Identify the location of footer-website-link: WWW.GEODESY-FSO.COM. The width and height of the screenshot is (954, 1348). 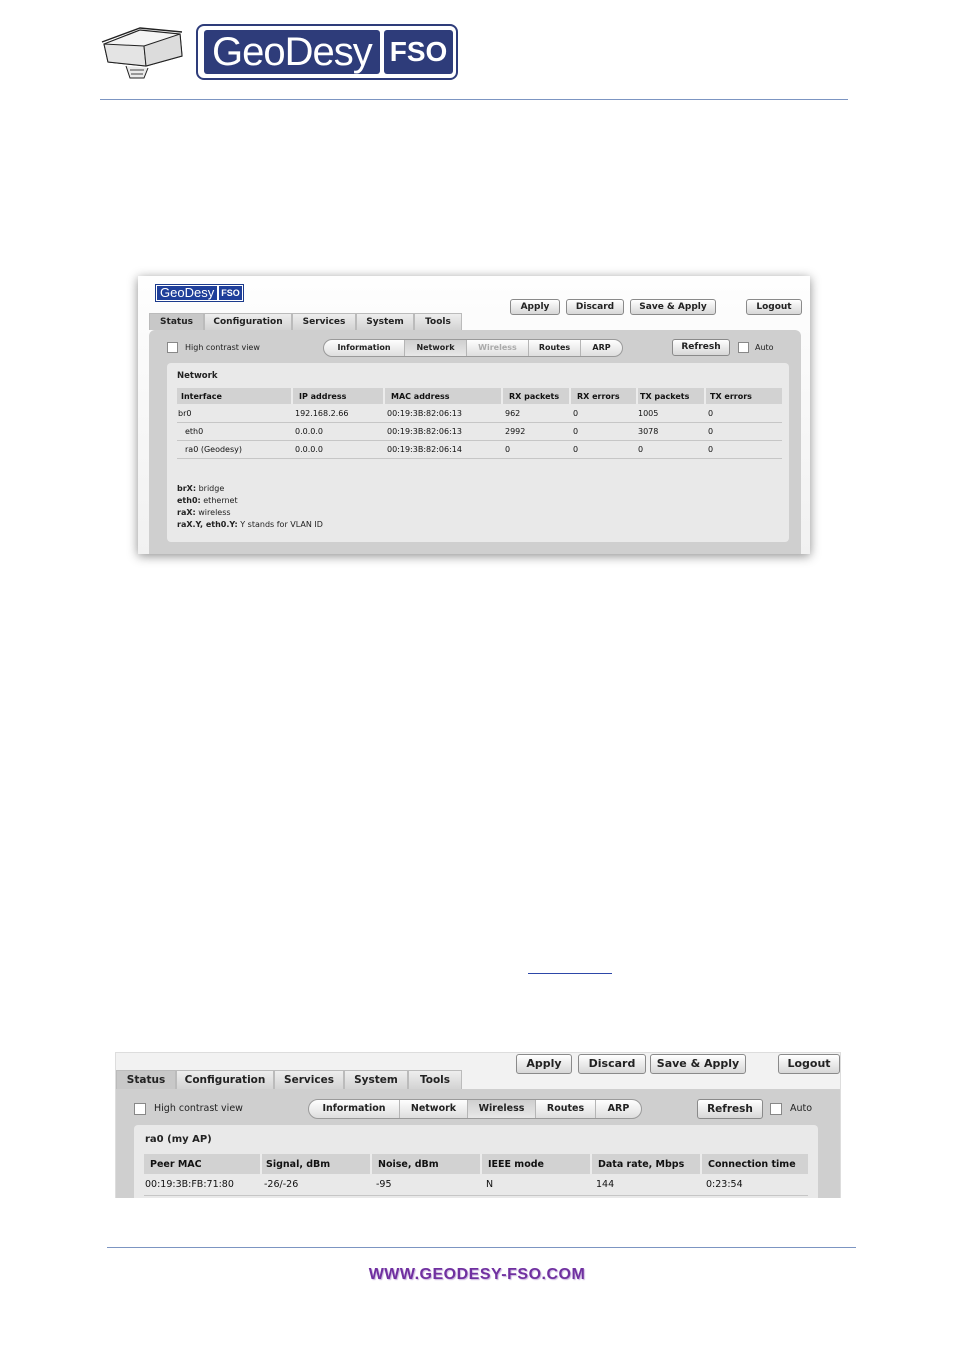
(477, 1275).